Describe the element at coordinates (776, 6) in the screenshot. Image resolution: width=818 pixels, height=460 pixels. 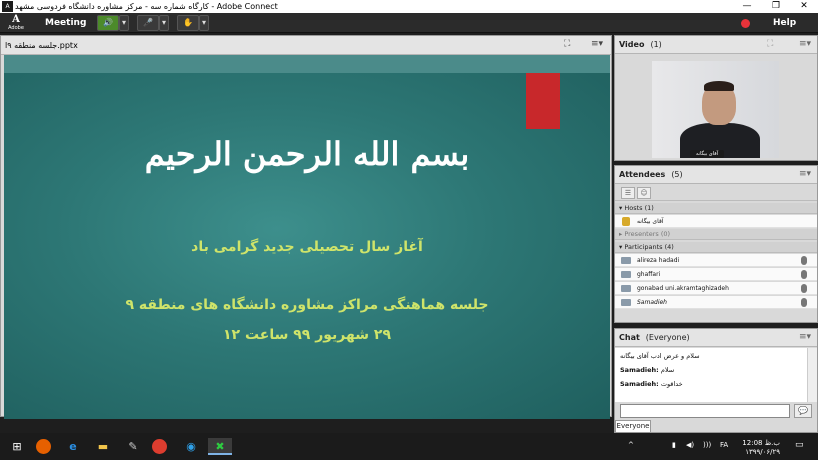
I see `maximize-button: ❐` at that location.